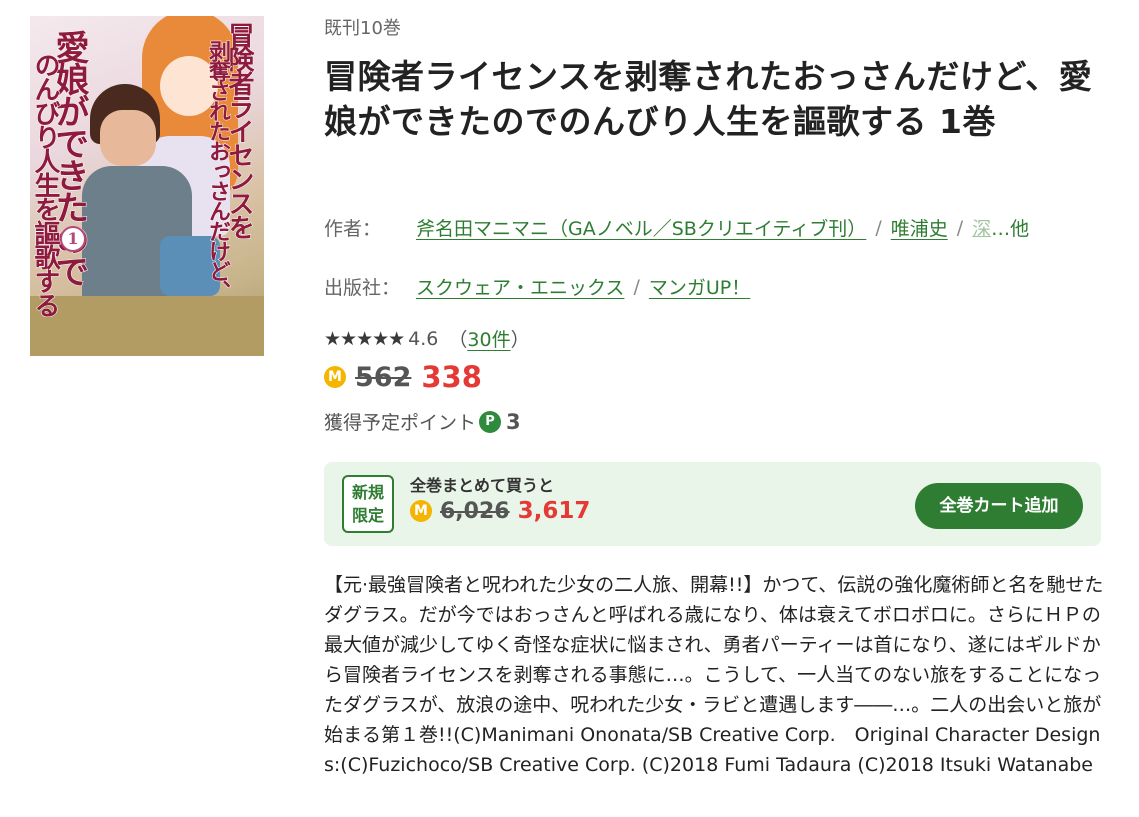 The width and height of the screenshot is (1139, 817). Describe the element at coordinates (367, 492) in the screenshot. I see `badge-line-1: 新規` at that location.